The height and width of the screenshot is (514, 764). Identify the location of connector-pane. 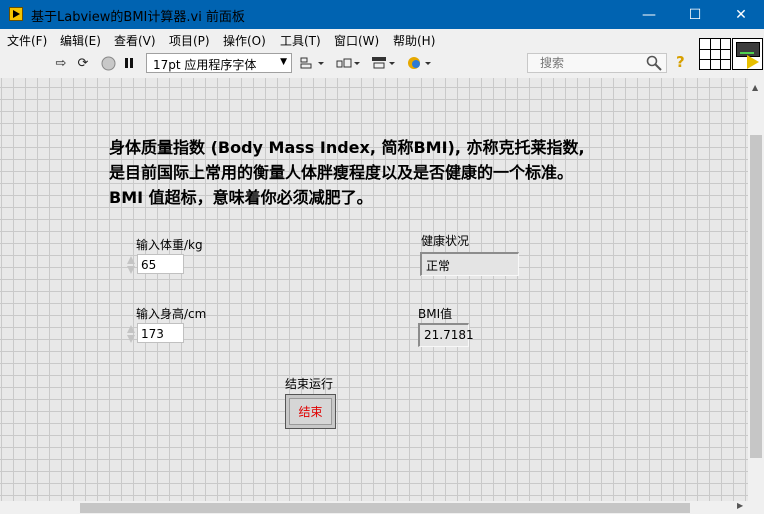
(715, 54).